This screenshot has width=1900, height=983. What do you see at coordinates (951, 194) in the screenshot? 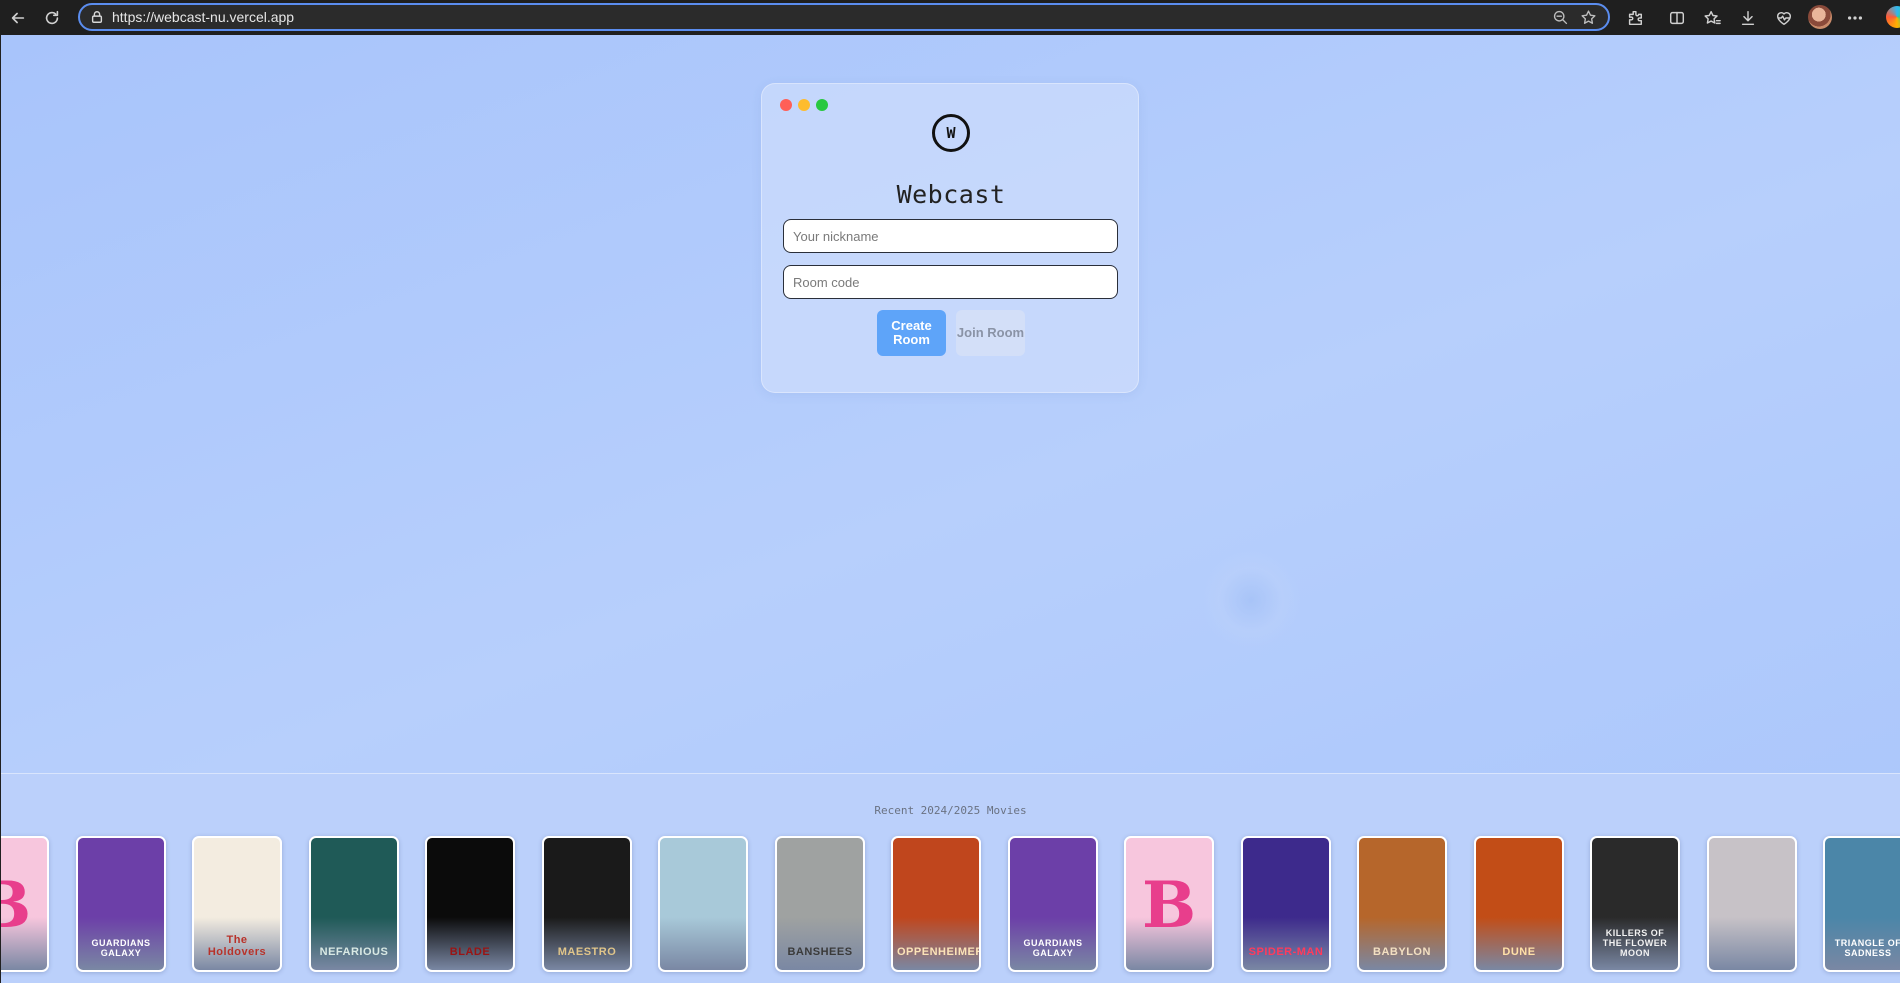
I see `app-title: Webcast` at bounding box center [951, 194].